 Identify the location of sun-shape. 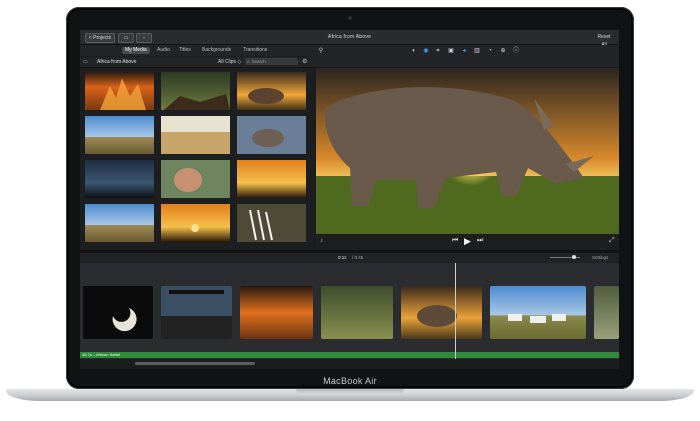
(195, 228).